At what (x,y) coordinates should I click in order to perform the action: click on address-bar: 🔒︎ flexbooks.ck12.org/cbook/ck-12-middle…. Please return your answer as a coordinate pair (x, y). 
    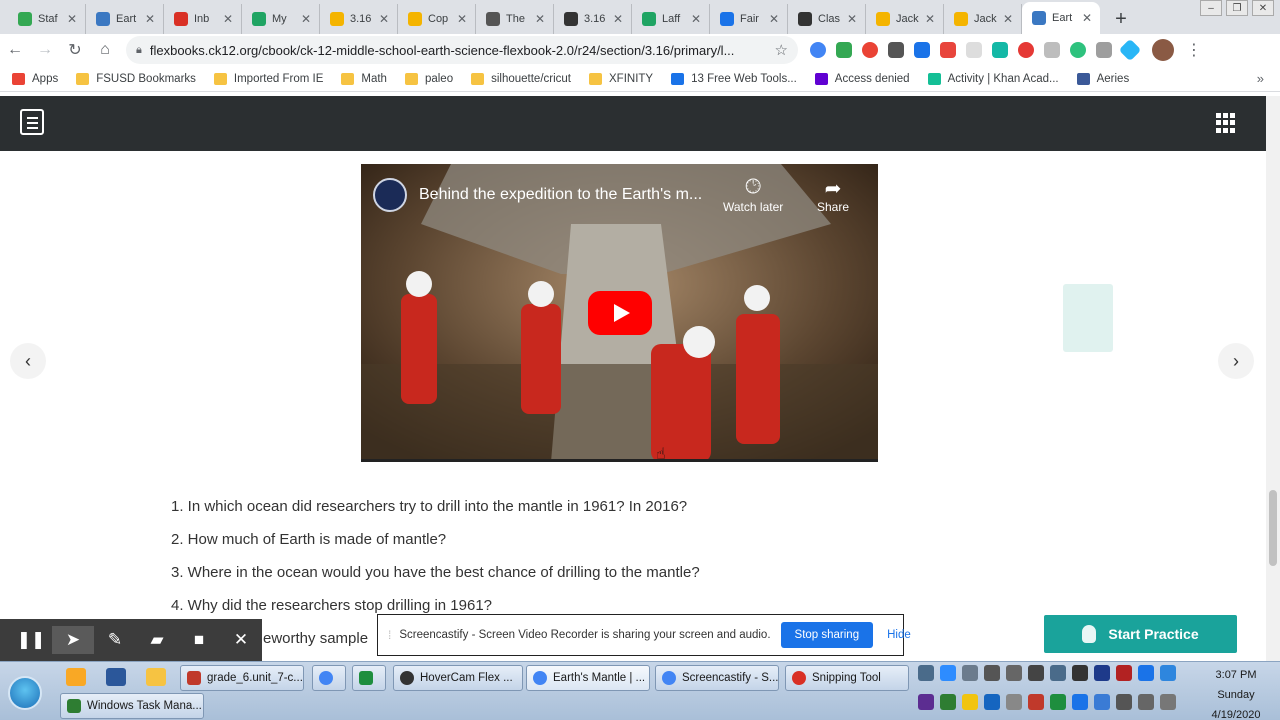
    Looking at the image, I should click on (462, 50).